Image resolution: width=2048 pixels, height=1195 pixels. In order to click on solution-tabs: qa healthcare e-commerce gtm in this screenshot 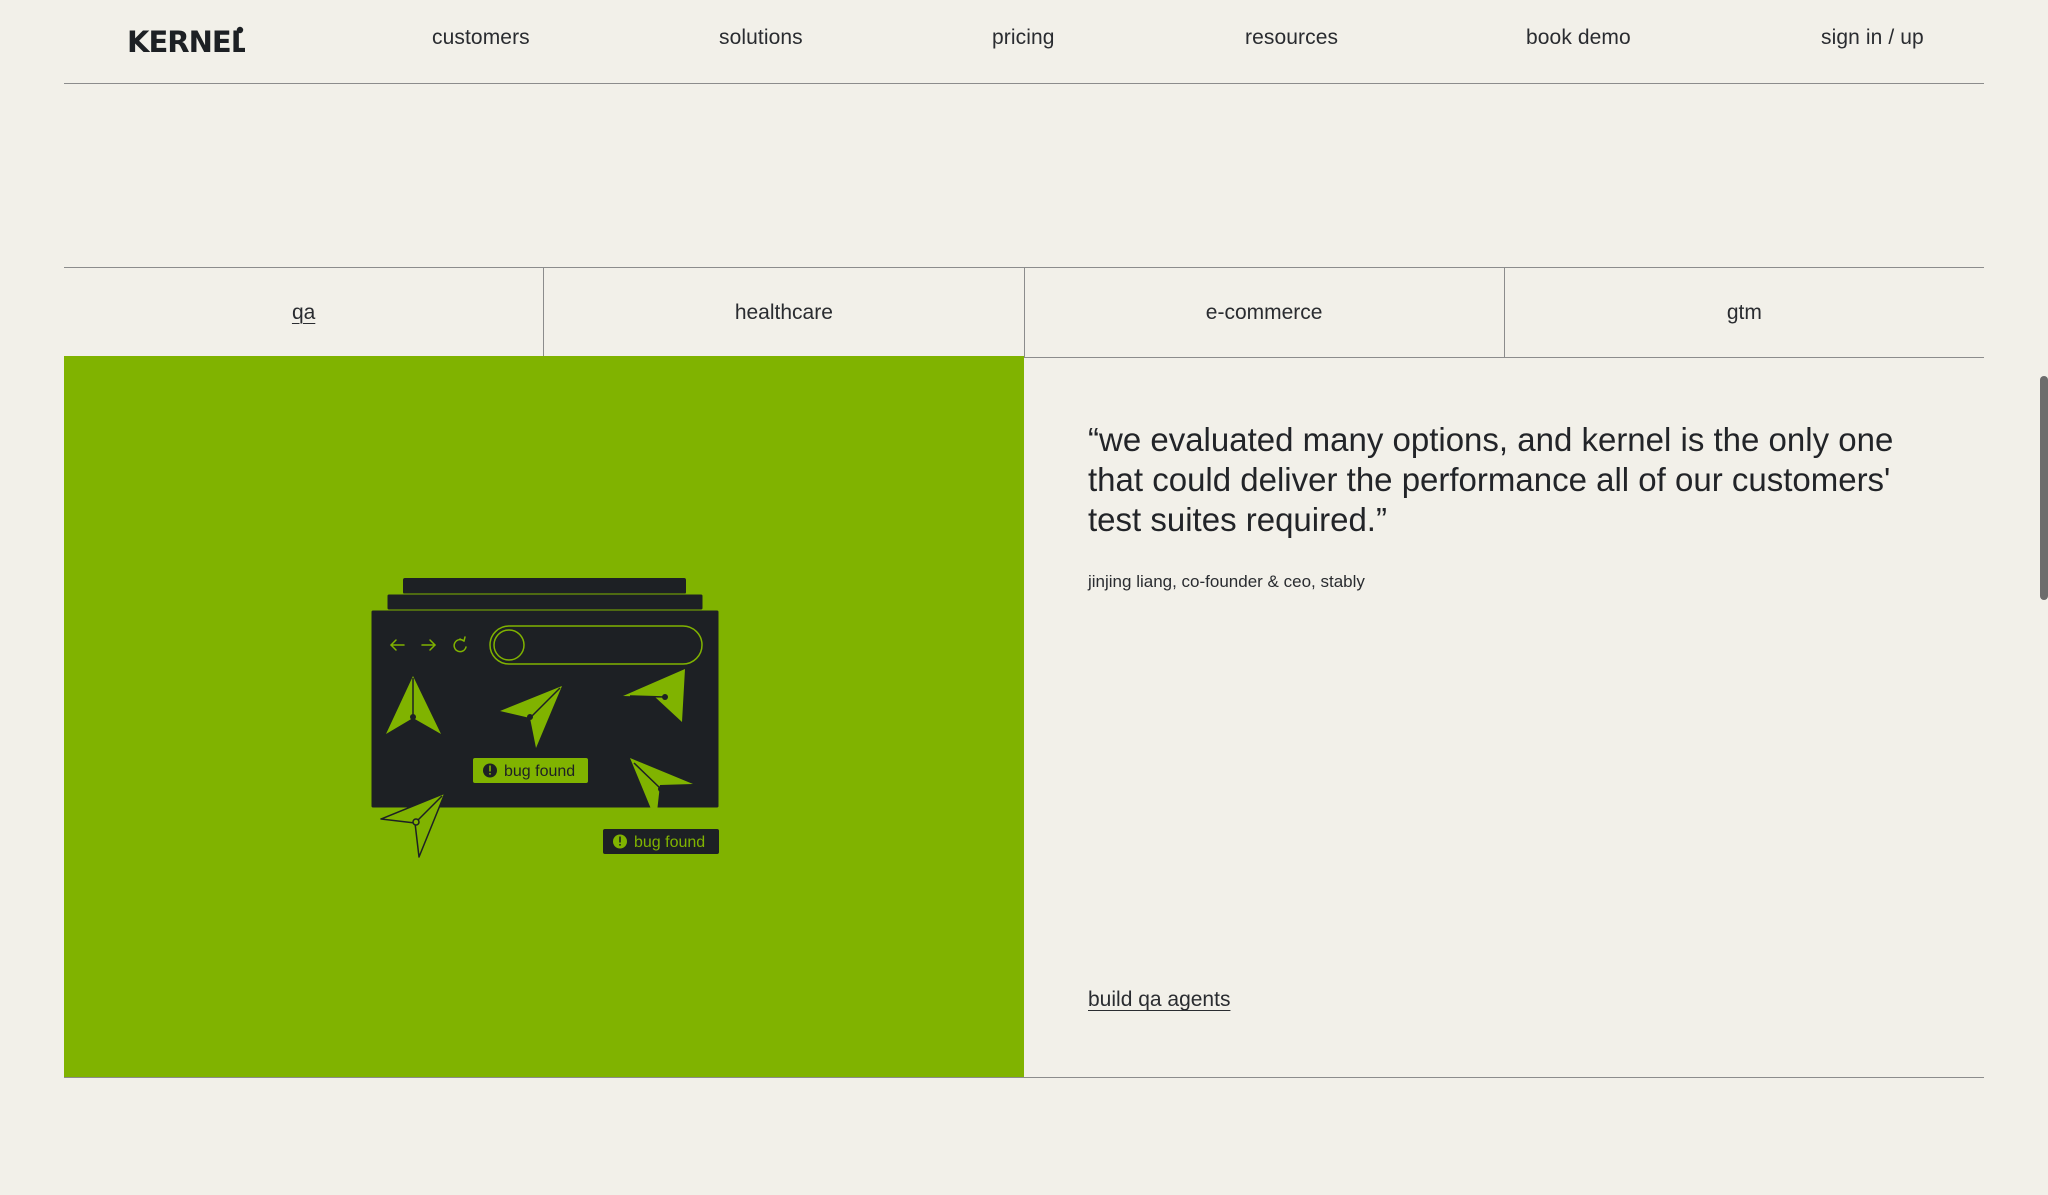, I will do `click(1024, 312)`.